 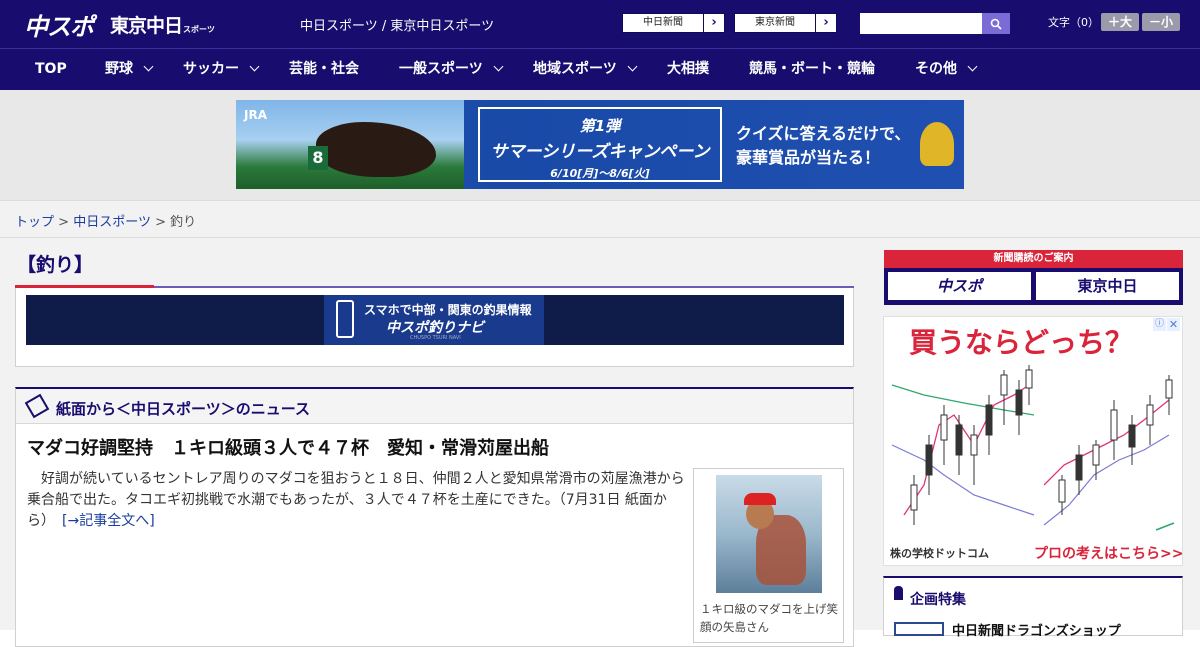 What do you see at coordinates (959, 286) in the screenshot?
I see `subscribe-chuspo-button: 中スポ` at bounding box center [959, 286].